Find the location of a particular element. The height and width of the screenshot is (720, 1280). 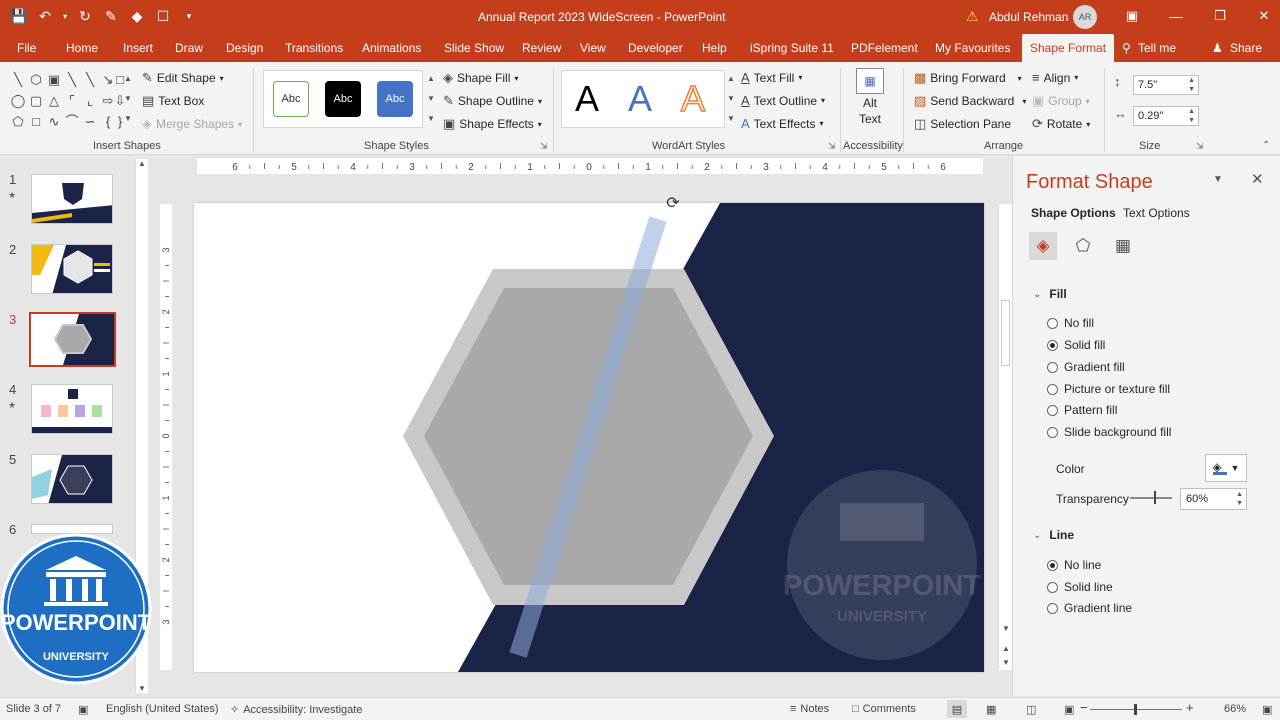

fit-to-window-icon: ▣ is located at coordinates (1267, 709).